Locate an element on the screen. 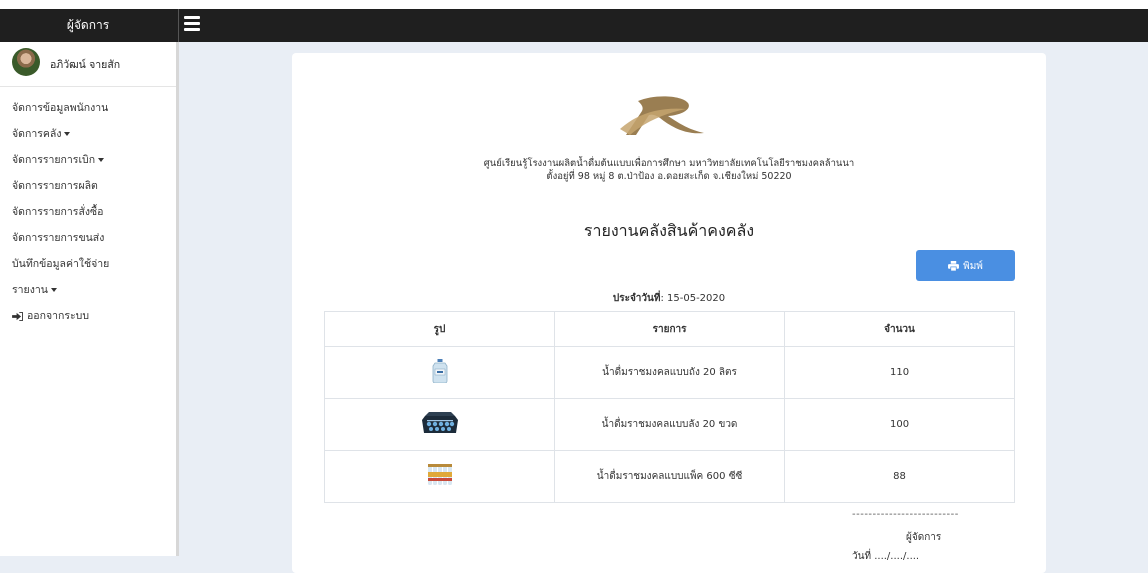 The width and height of the screenshot is (1148, 573). sign-out-icon is located at coordinates (17, 316).